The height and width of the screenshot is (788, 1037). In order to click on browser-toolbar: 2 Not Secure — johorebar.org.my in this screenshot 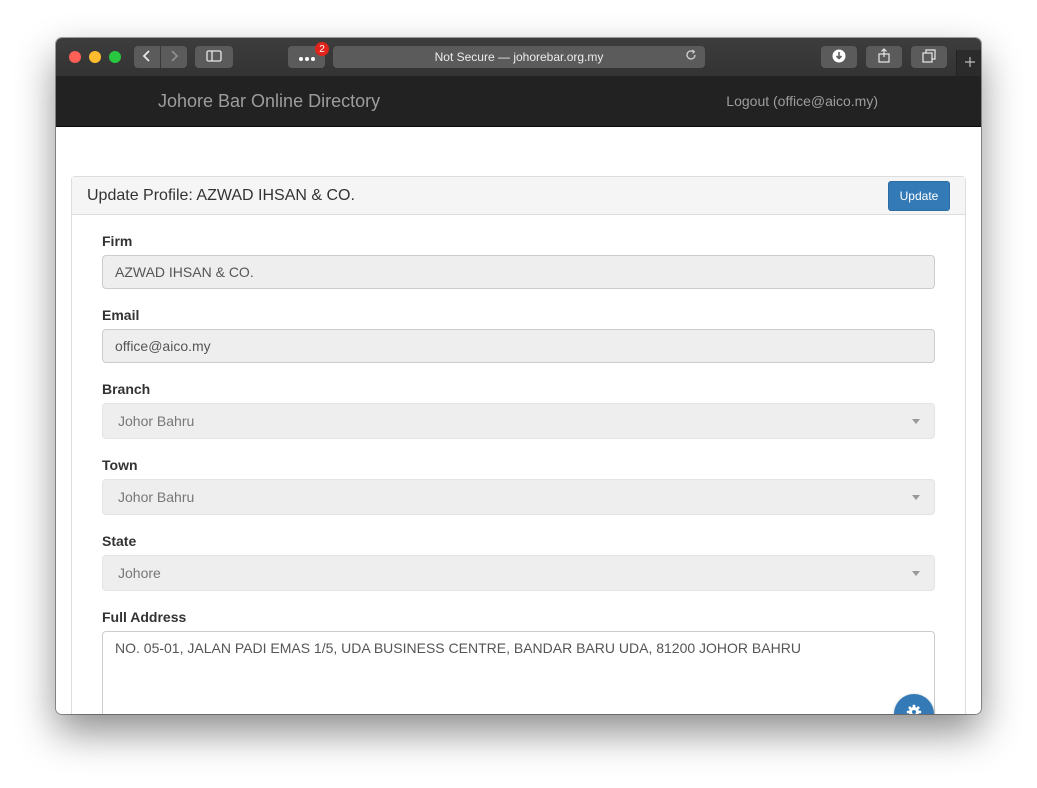, I will do `click(518, 57)`.